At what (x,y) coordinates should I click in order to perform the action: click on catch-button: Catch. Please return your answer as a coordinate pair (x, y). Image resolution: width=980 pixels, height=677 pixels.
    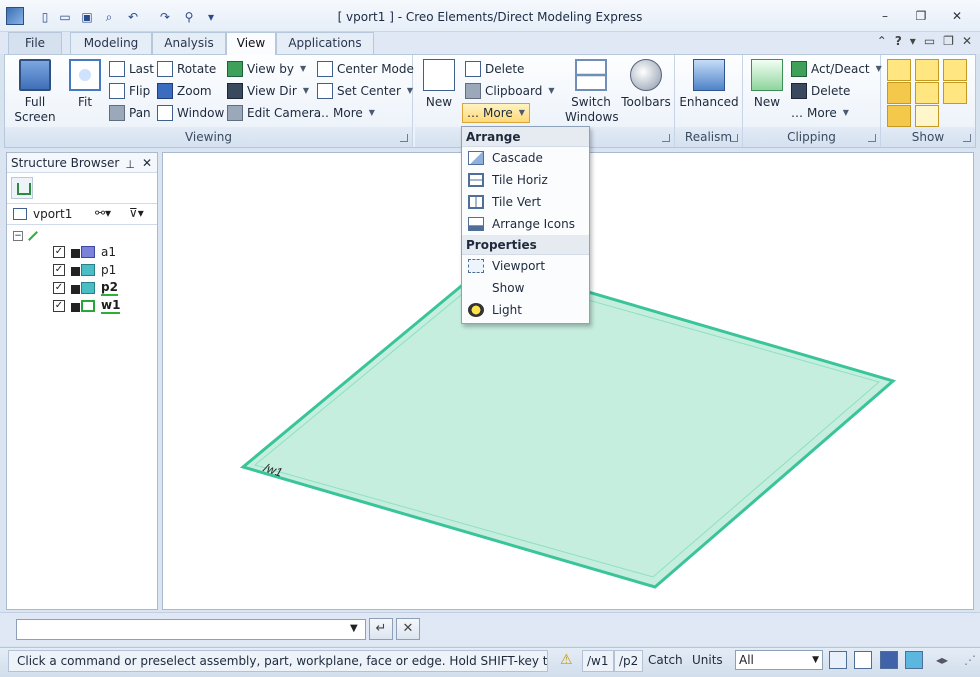
    Looking at the image, I should click on (665, 661).